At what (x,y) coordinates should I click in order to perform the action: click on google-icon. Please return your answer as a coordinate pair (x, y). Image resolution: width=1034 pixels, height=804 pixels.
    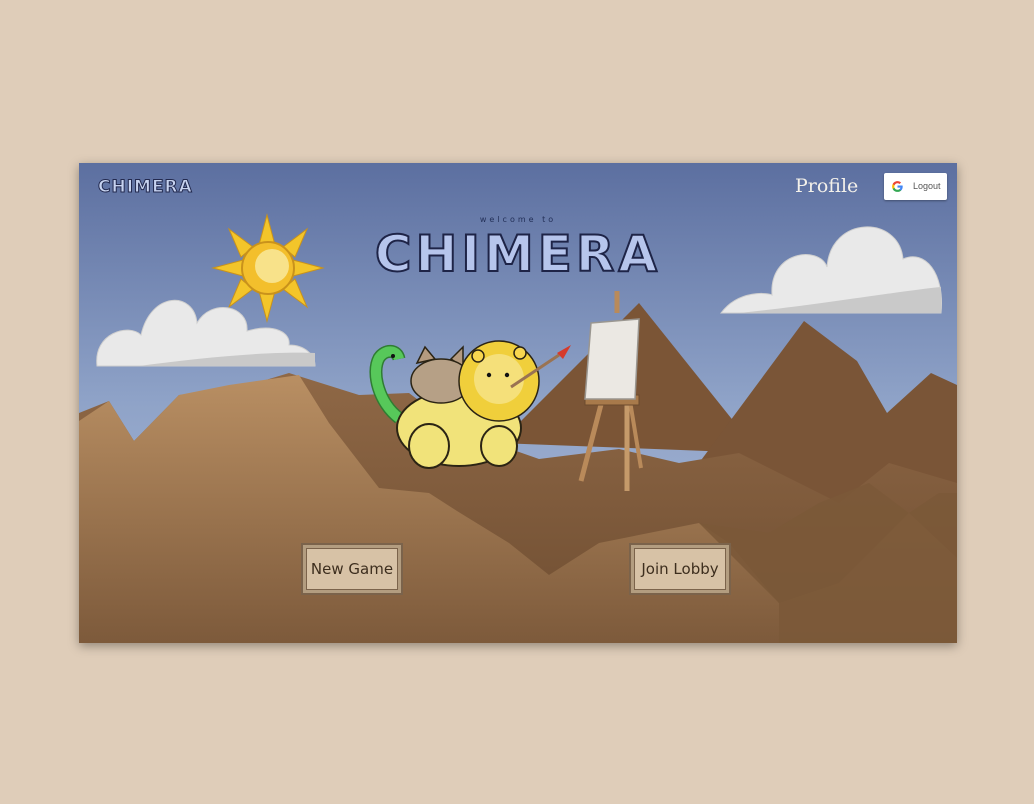
    Looking at the image, I should click on (897, 186).